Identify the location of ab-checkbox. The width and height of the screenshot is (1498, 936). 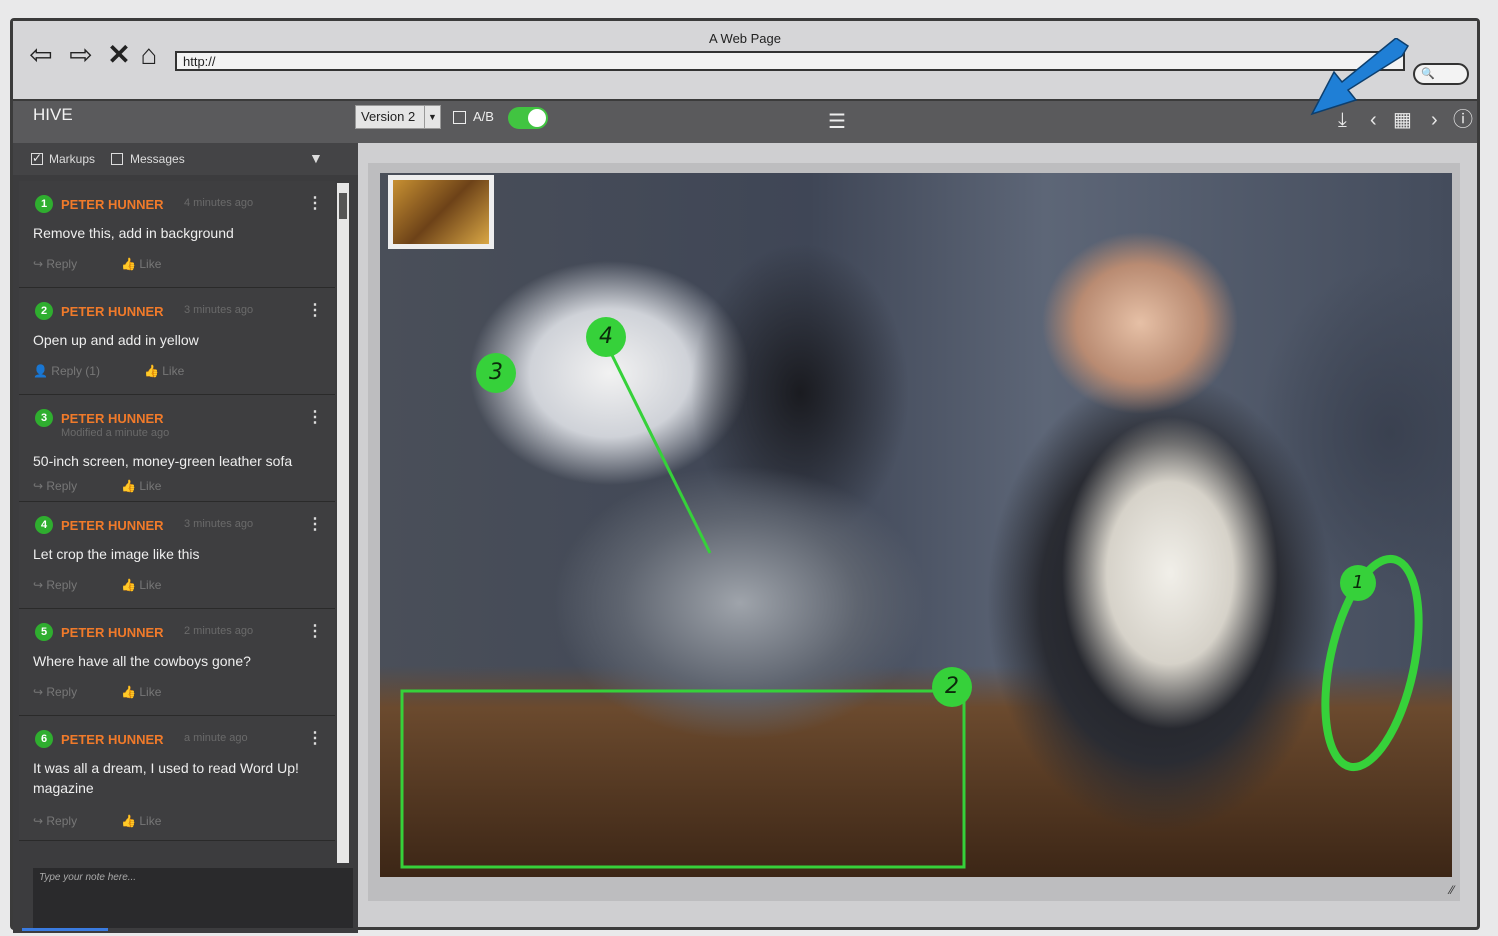
(459, 117).